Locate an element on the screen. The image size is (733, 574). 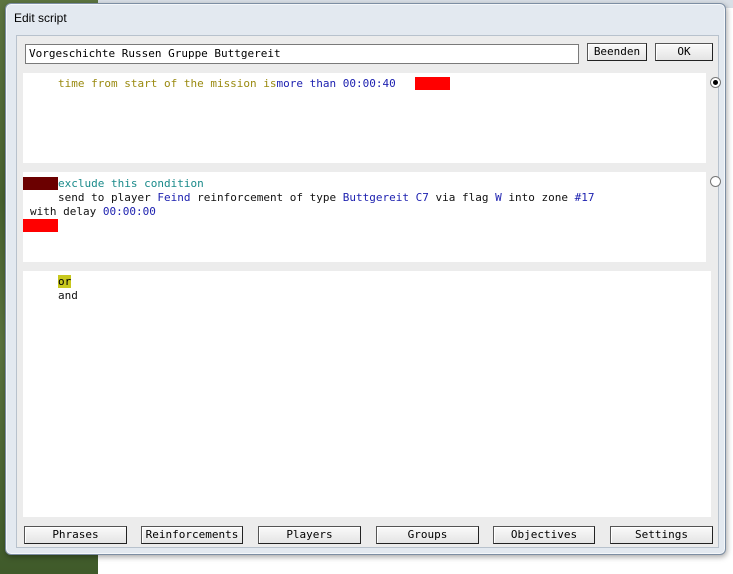
tab-reinforcements: Reinforcements is located at coordinates (192, 535).